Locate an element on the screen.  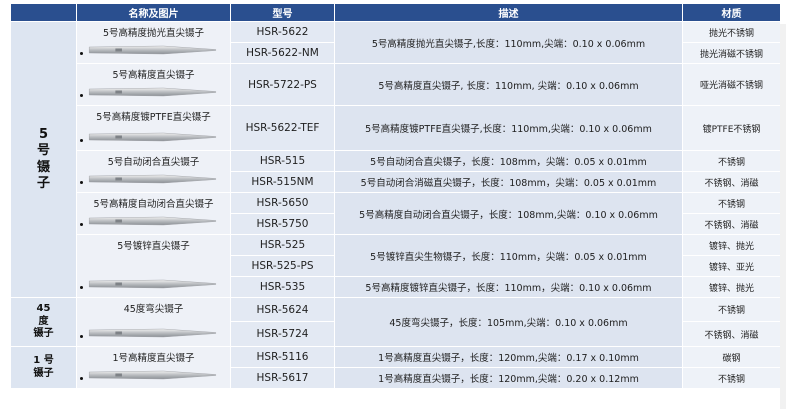
product-name: 5号自动闭合直尖镊子 is located at coordinates (153, 162).